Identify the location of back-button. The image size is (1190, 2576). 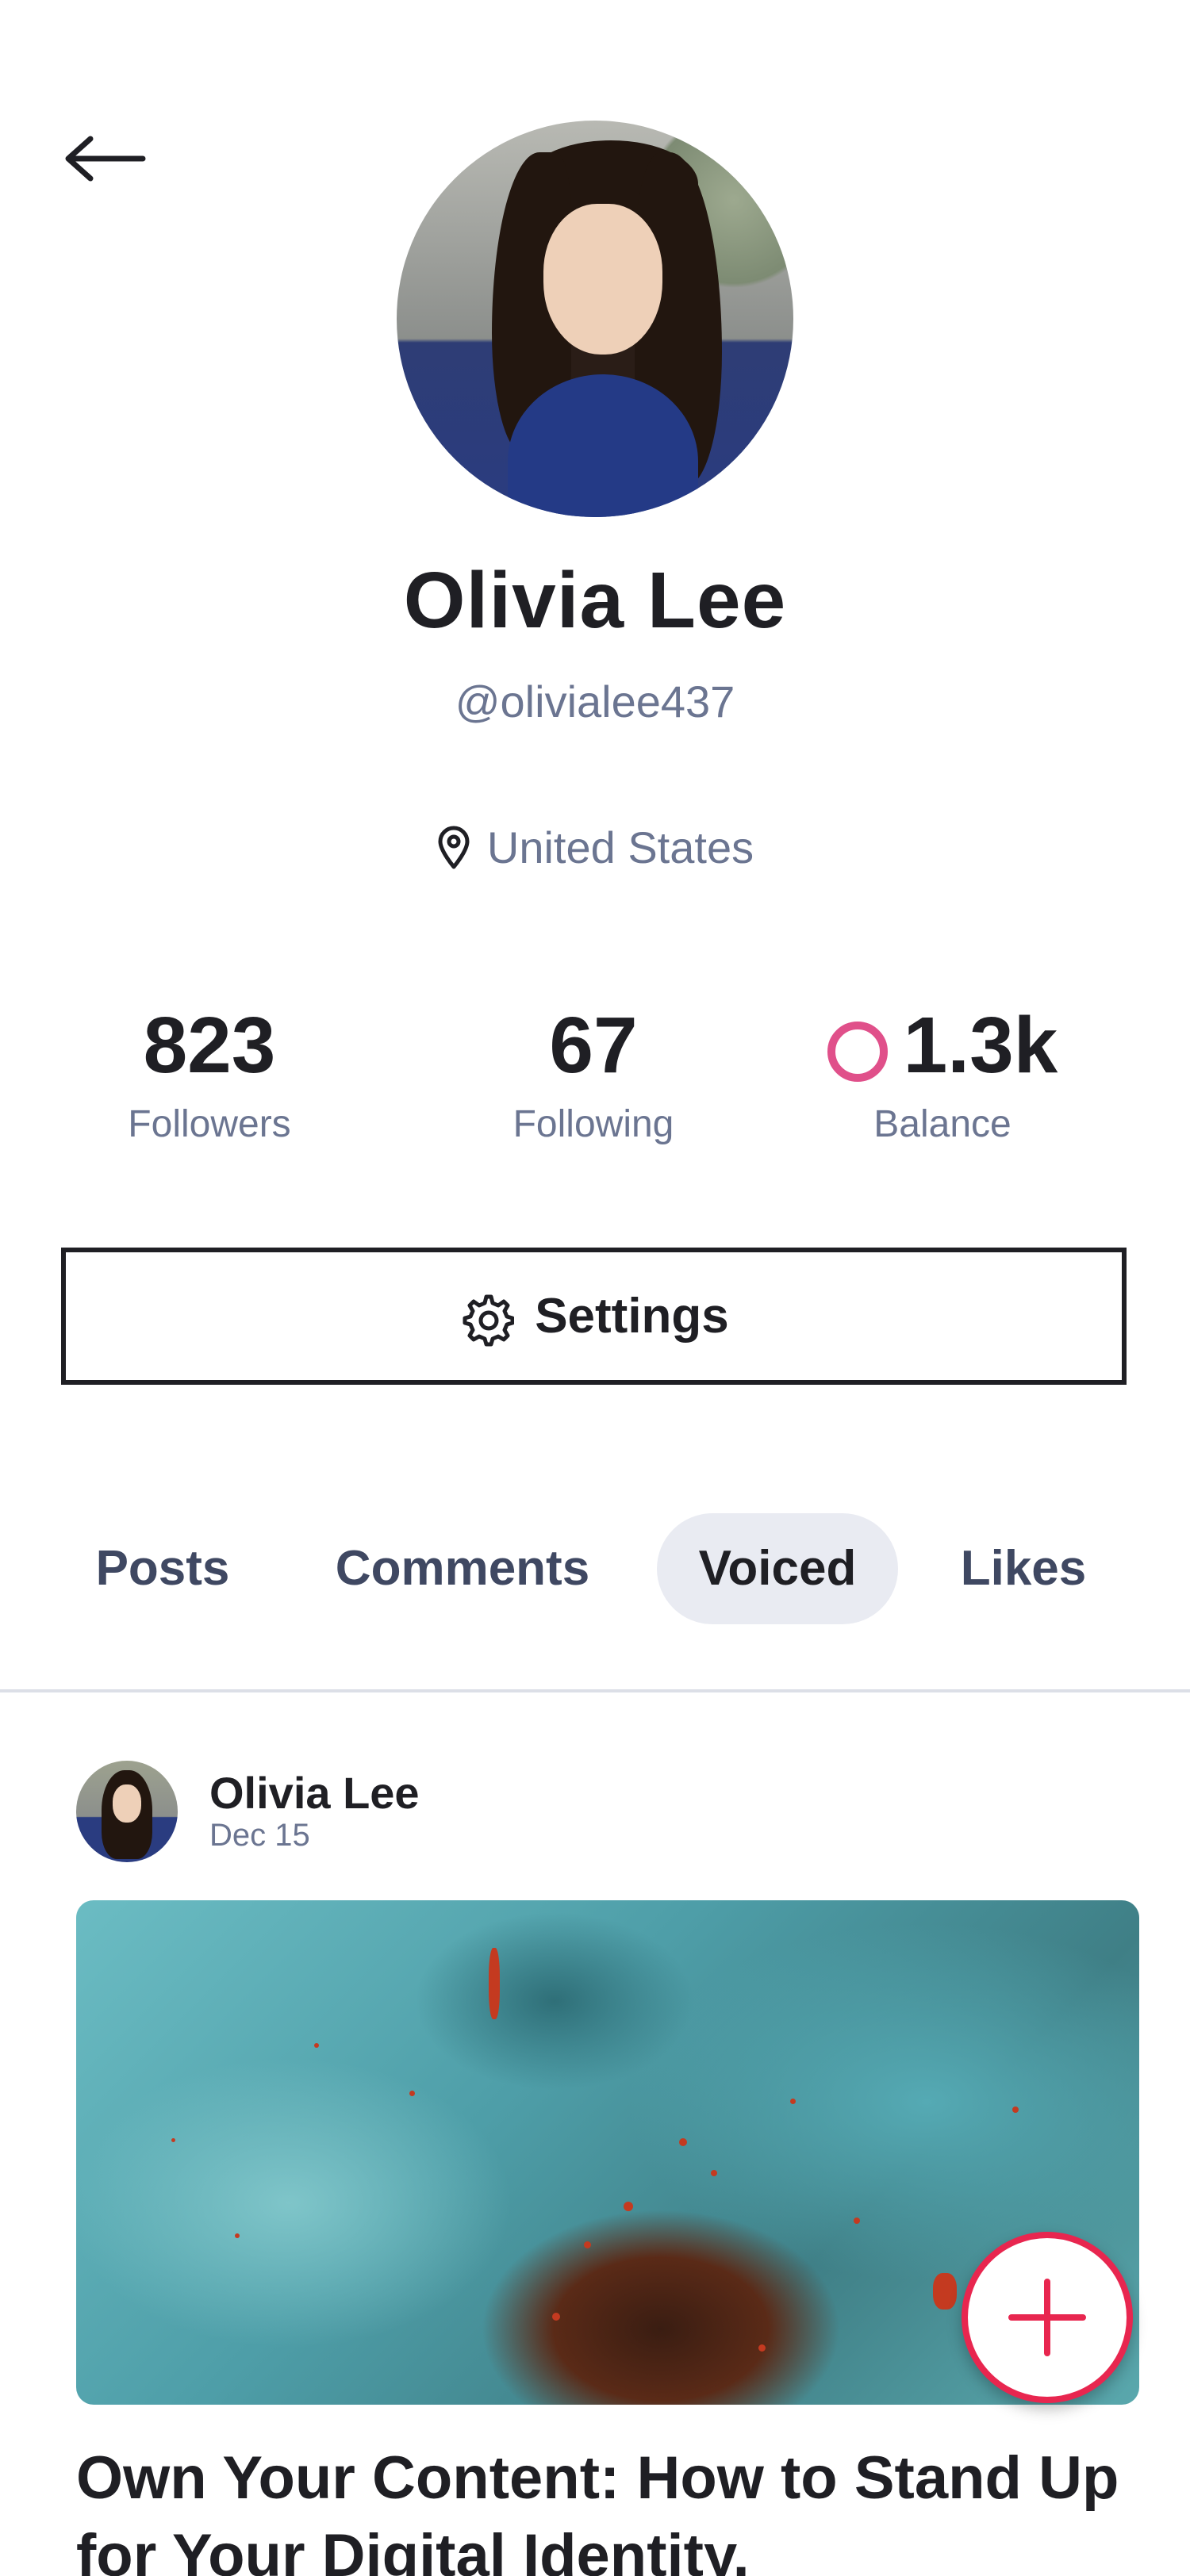
(107, 158).